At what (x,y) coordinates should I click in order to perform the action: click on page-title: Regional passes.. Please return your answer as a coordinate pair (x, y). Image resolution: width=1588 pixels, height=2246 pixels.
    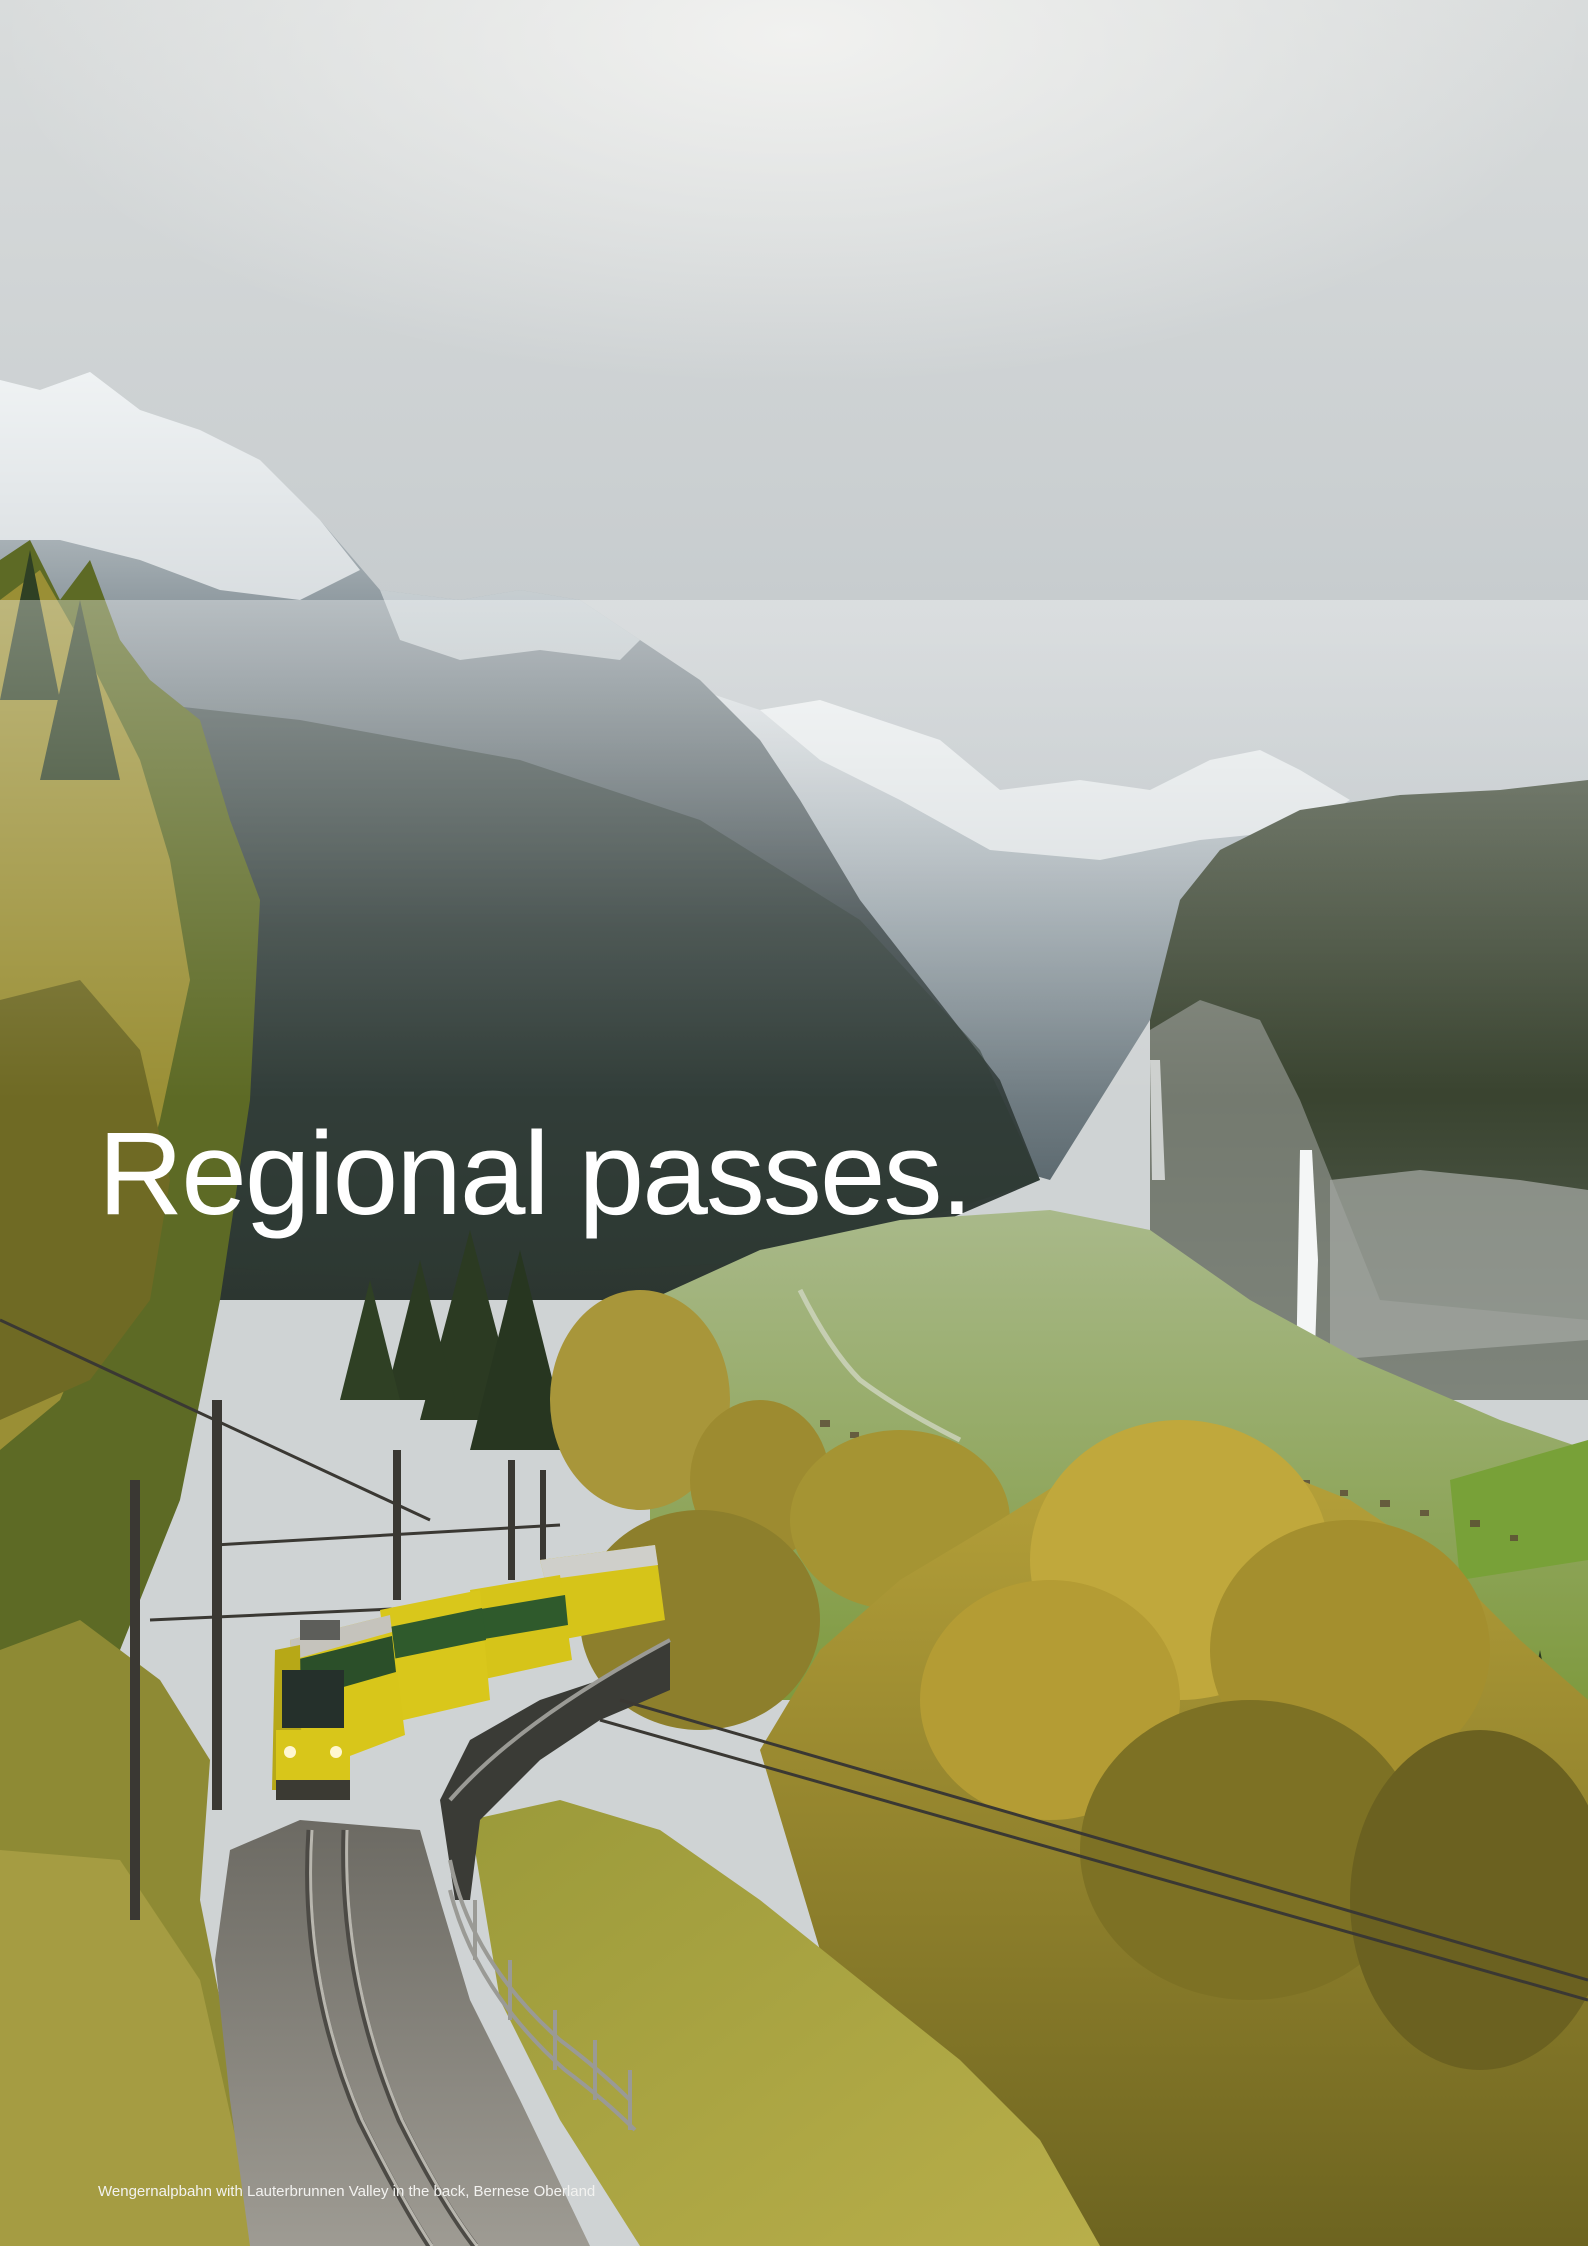
    Looking at the image, I should click on (535, 1174).